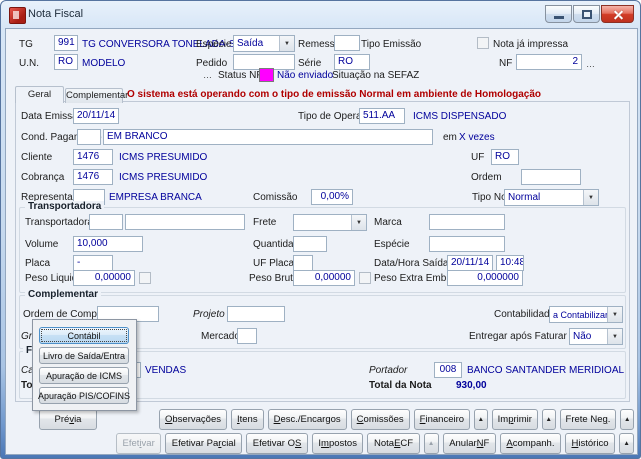 Image resolution: width=641 pixels, height=459 pixels. Describe the element at coordinates (96, 116) in the screenshot. I see `data-emissao-field: 20/11/14` at that location.